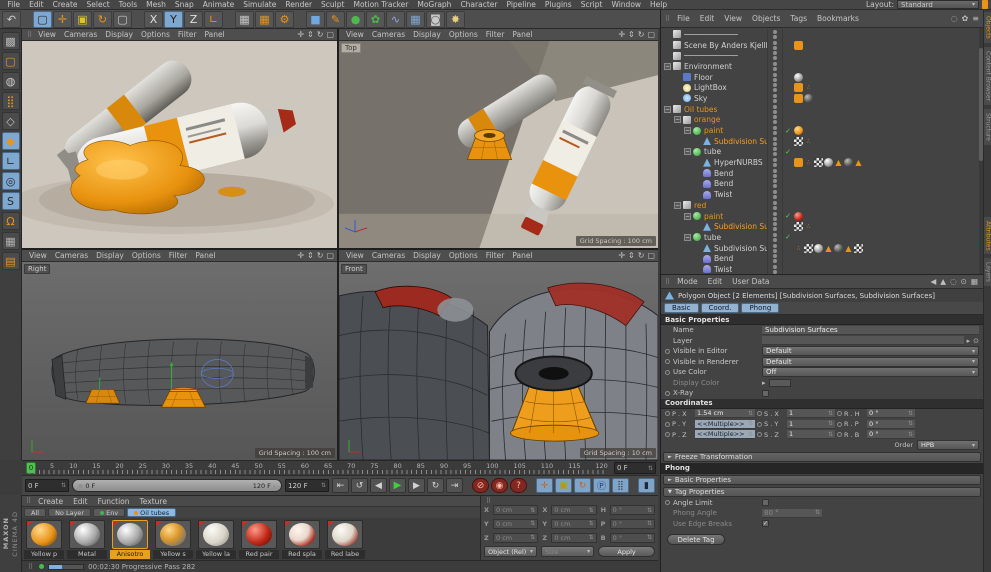 The width and height of the screenshot is (991, 572). I want to click on enabled-check-icon: ✓, so click(788, 237).